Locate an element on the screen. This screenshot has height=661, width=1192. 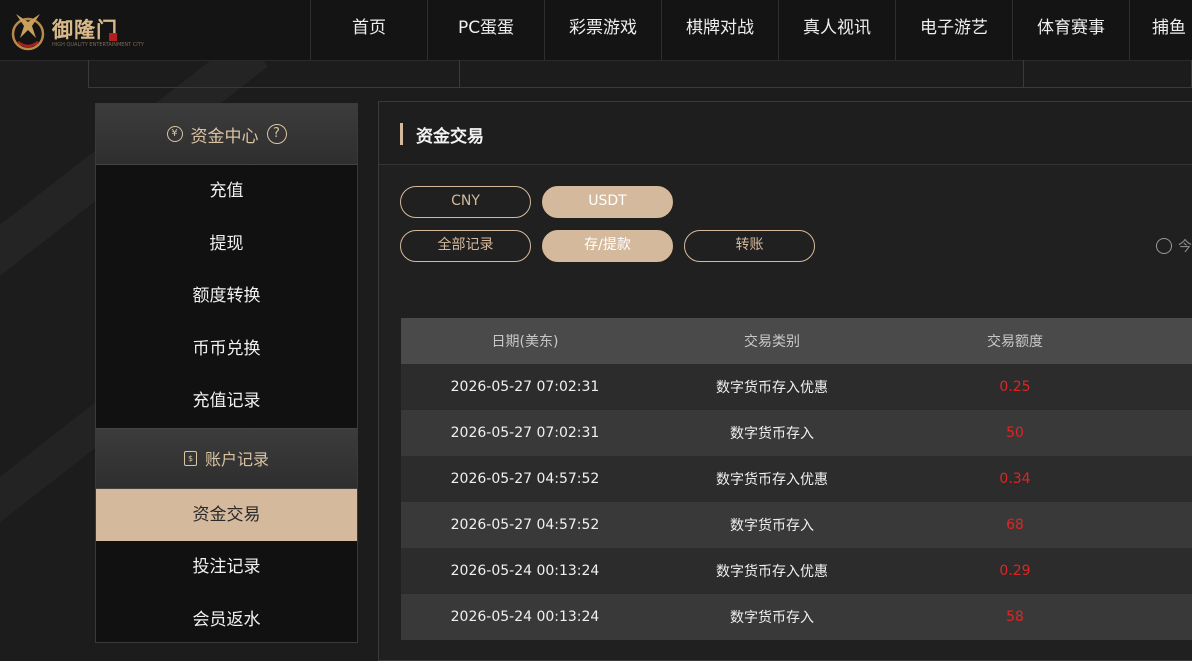
sidebar-item-deposit: 充值 is located at coordinates (226, 191).